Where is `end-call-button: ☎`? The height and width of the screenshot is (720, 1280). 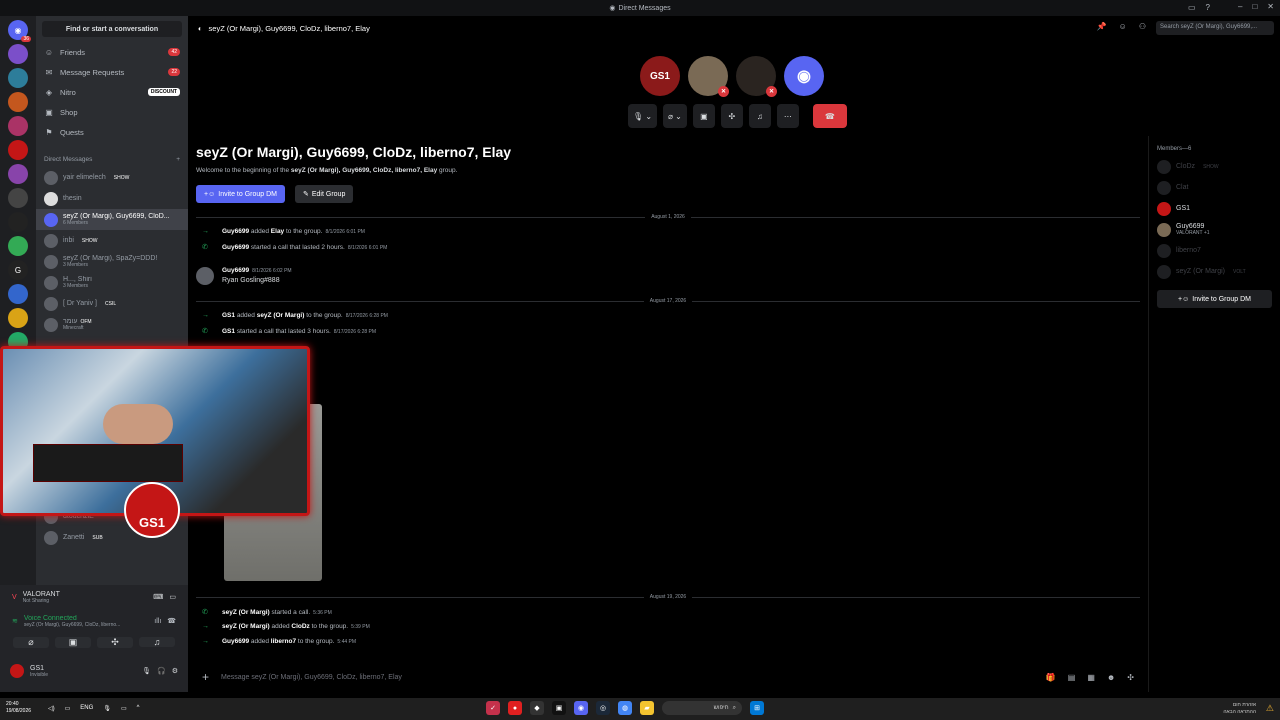 end-call-button: ☎ is located at coordinates (829, 116).